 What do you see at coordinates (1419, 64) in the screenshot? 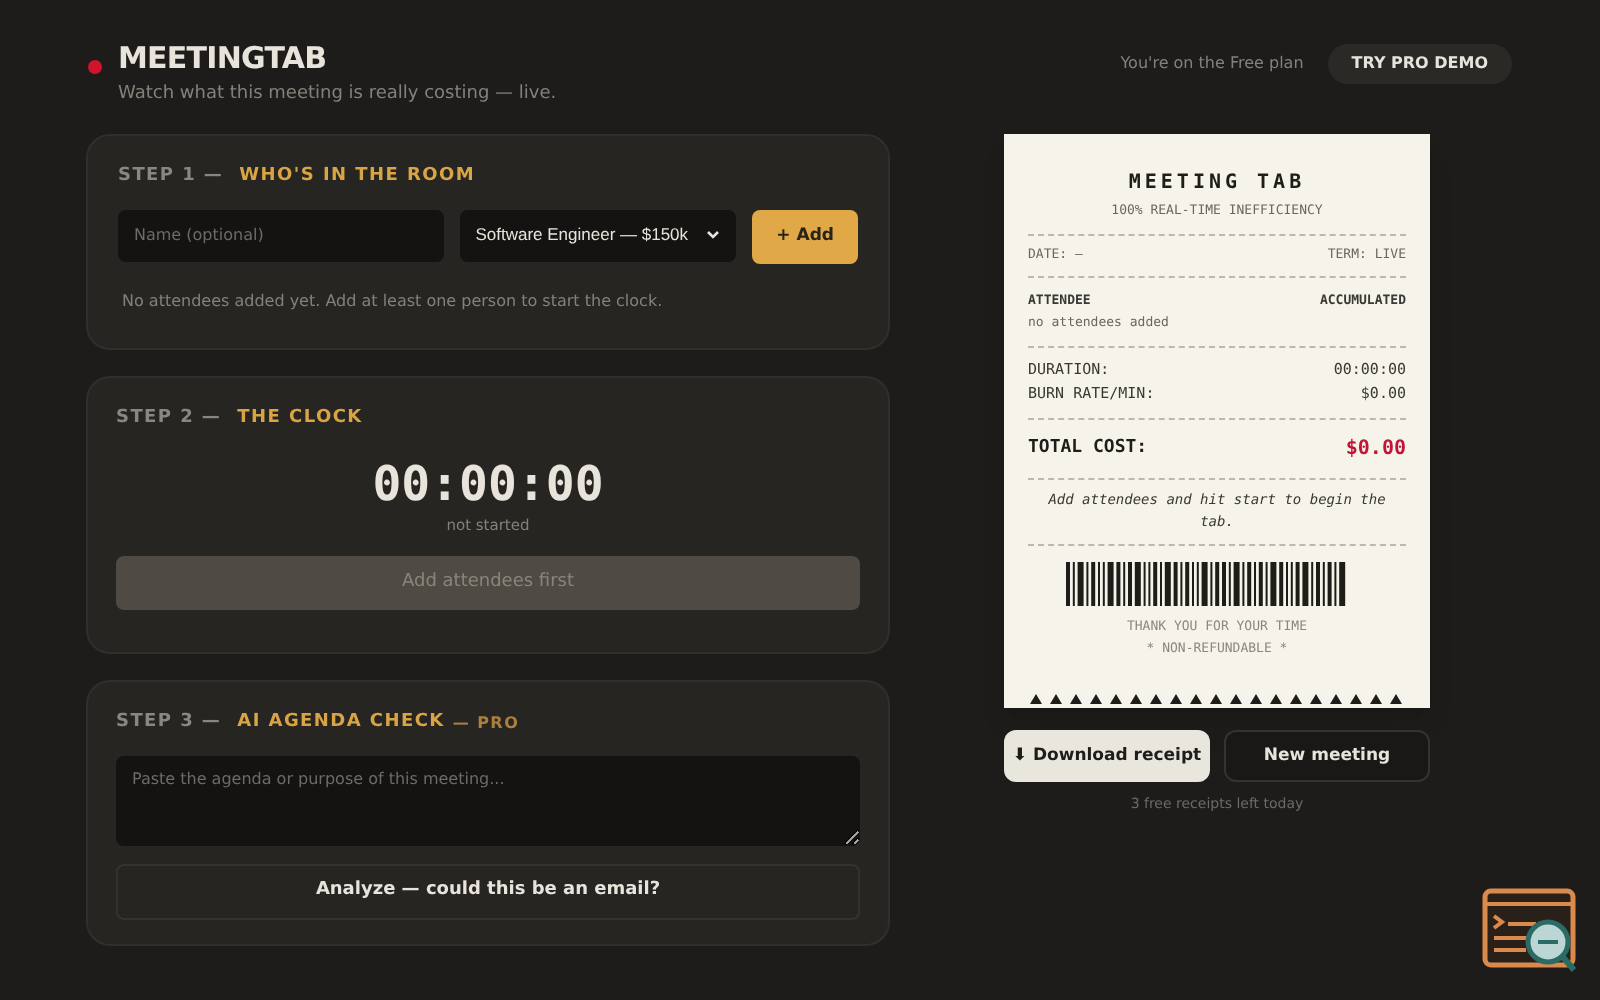
I see `try-pro-button: TRY PRO DEMO` at bounding box center [1419, 64].